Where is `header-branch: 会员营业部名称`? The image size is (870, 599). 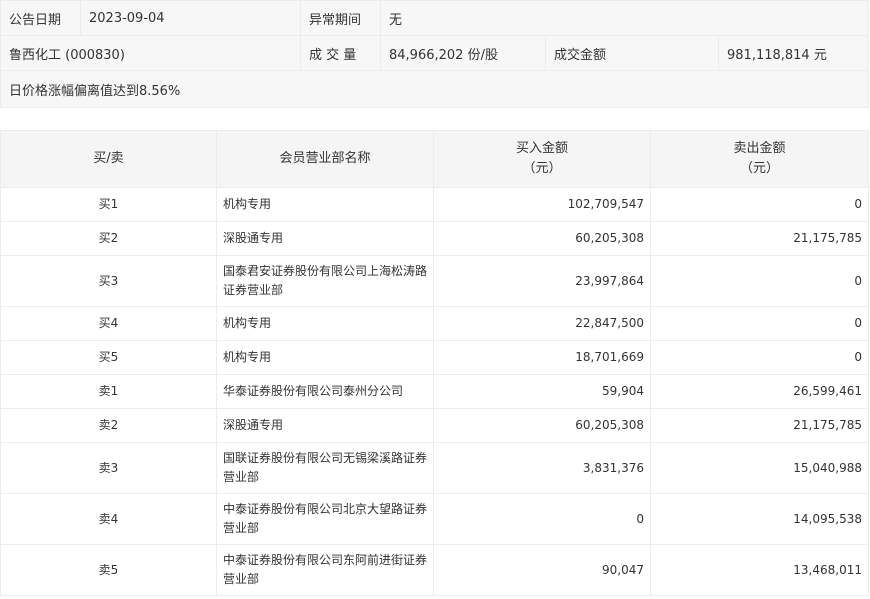
header-branch: 会员营业部名称 is located at coordinates (325, 159).